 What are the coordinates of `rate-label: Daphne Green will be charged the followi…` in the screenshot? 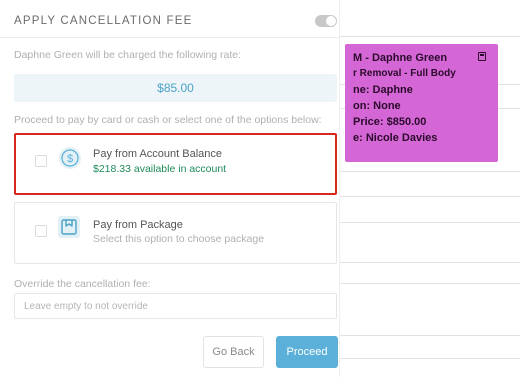 It's located at (128, 55).